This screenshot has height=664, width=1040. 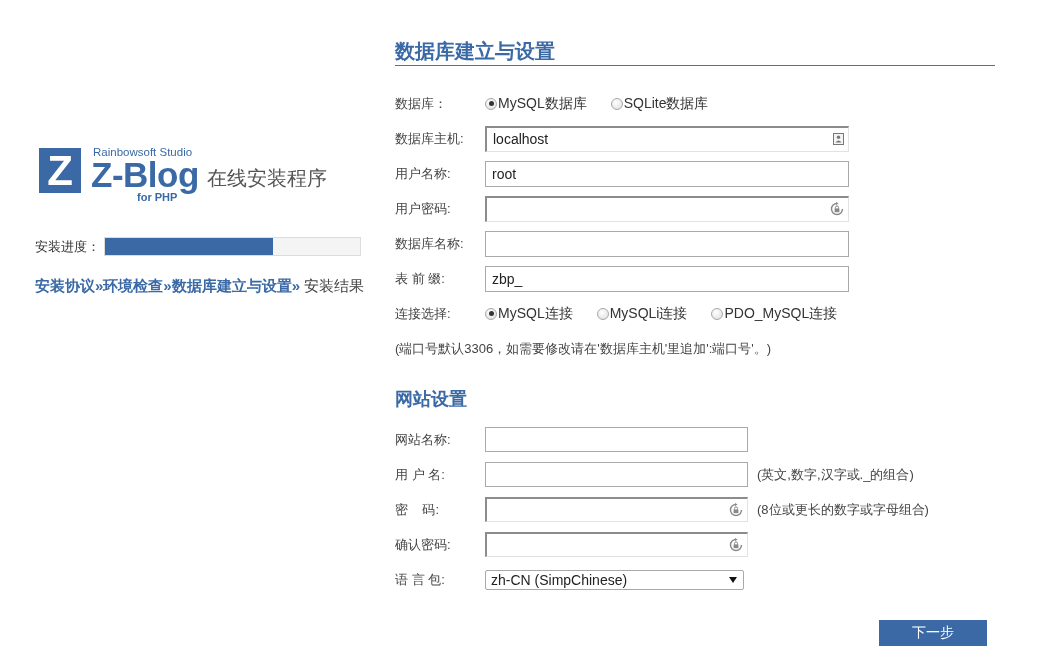 What do you see at coordinates (423, 313) in the screenshot?
I see `field-label: 连接选择:` at bounding box center [423, 313].